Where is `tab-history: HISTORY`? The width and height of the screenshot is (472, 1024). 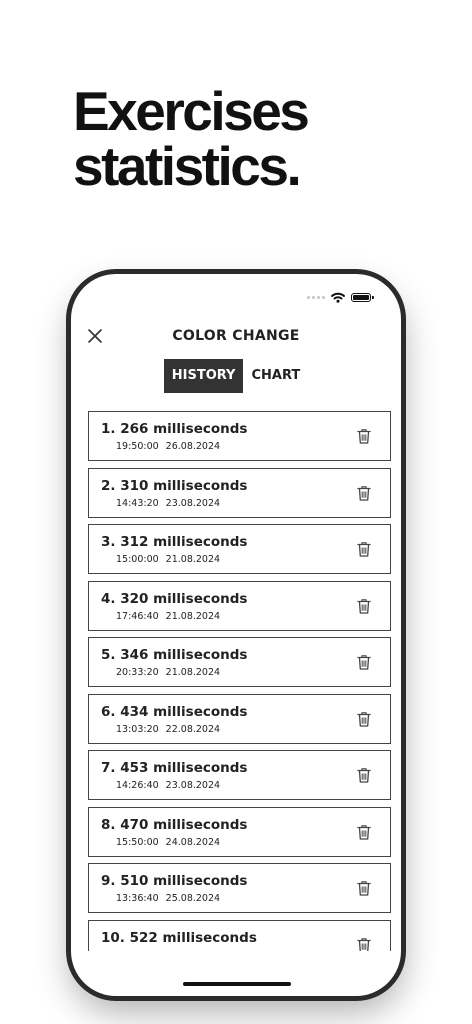
tab-history: HISTORY is located at coordinates (203, 376).